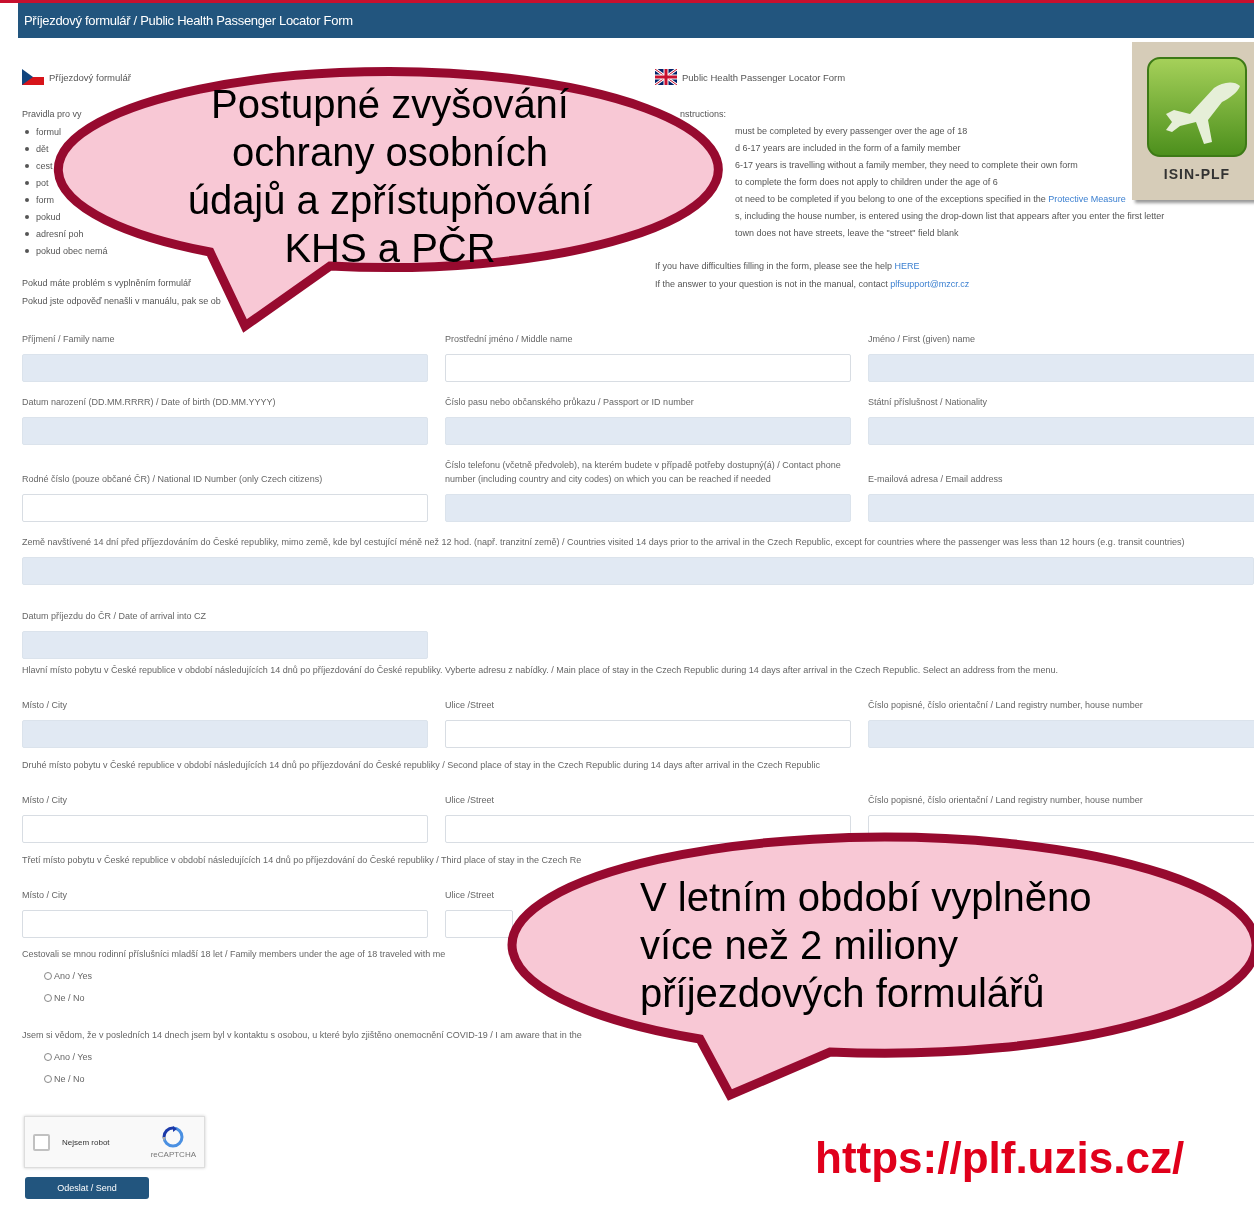 This screenshot has width=1254, height=1209. I want to click on callout-text: V letním období vyplněno více než 2 miliony příjezdových formulářů, so click(866, 945).